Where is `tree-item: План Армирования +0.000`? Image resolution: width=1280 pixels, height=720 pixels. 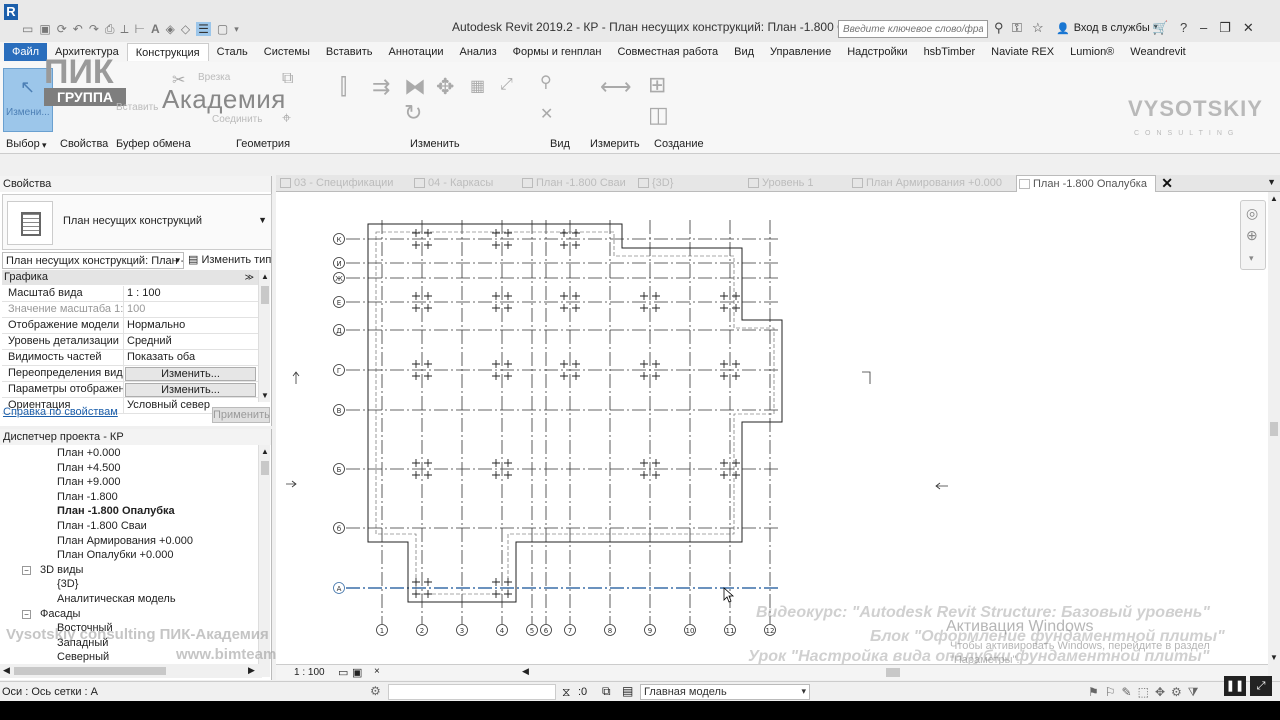
tree-item: План Армирования +0.000 is located at coordinates (125, 541).